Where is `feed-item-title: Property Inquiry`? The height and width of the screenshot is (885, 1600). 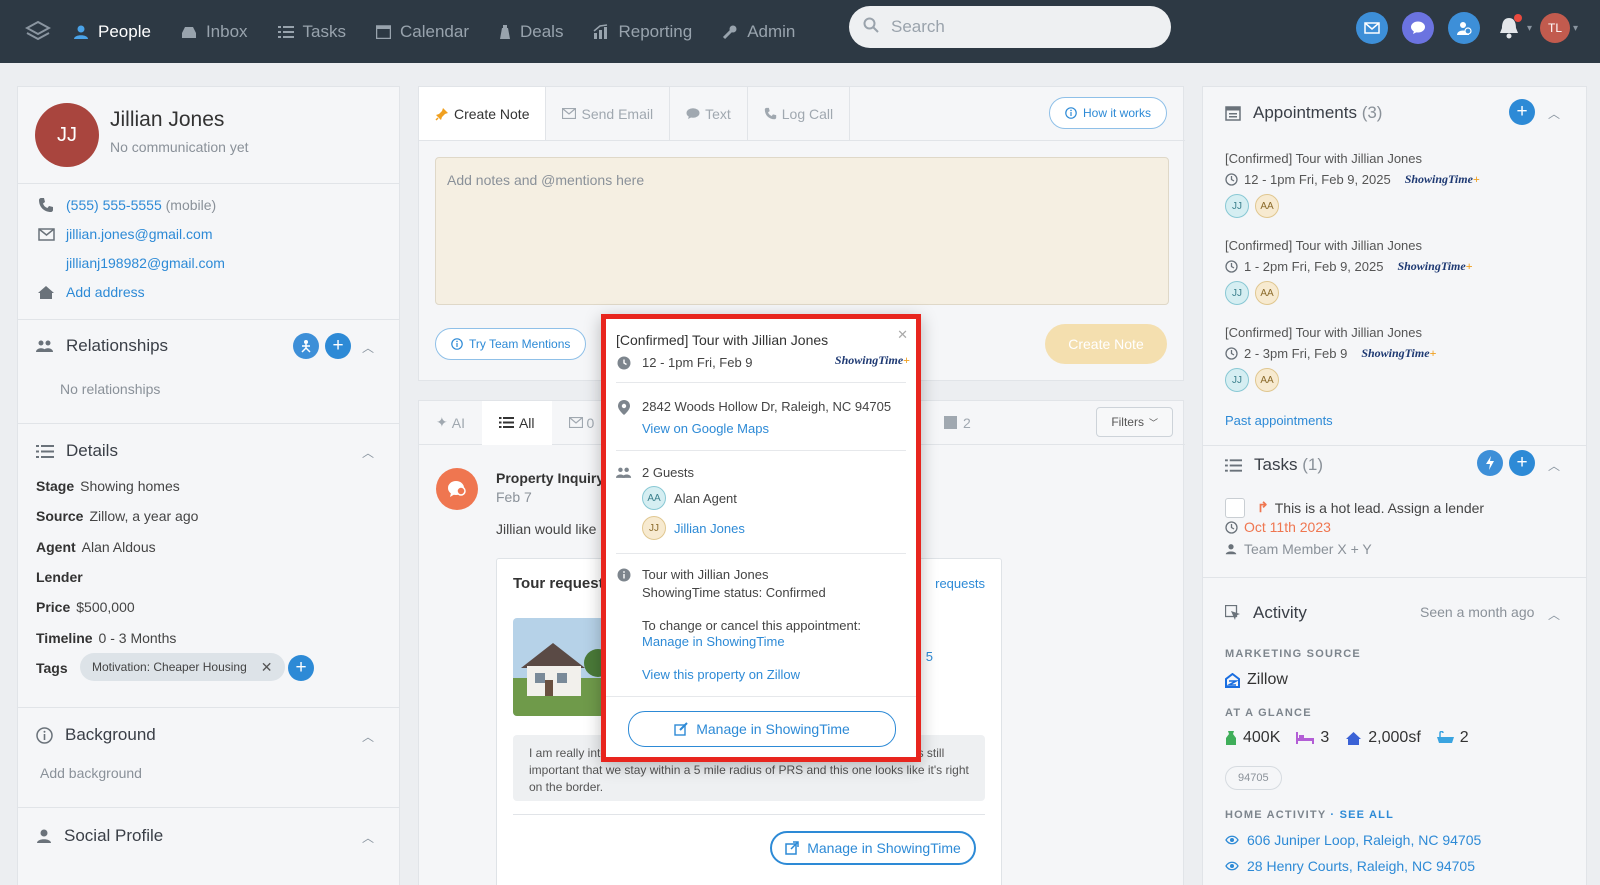 feed-item-title: Property Inquiry is located at coordinates (550, 478).